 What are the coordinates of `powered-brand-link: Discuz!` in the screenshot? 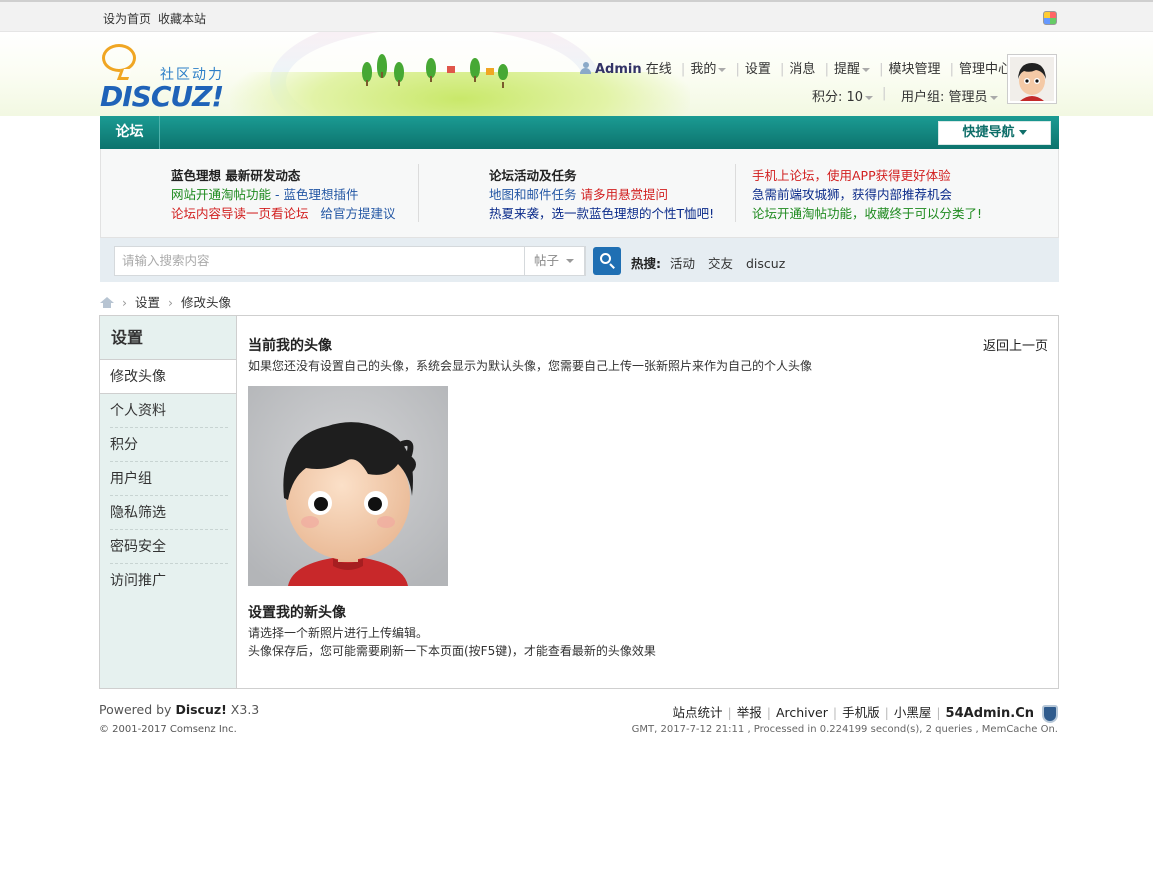 It's located at (200, 709).